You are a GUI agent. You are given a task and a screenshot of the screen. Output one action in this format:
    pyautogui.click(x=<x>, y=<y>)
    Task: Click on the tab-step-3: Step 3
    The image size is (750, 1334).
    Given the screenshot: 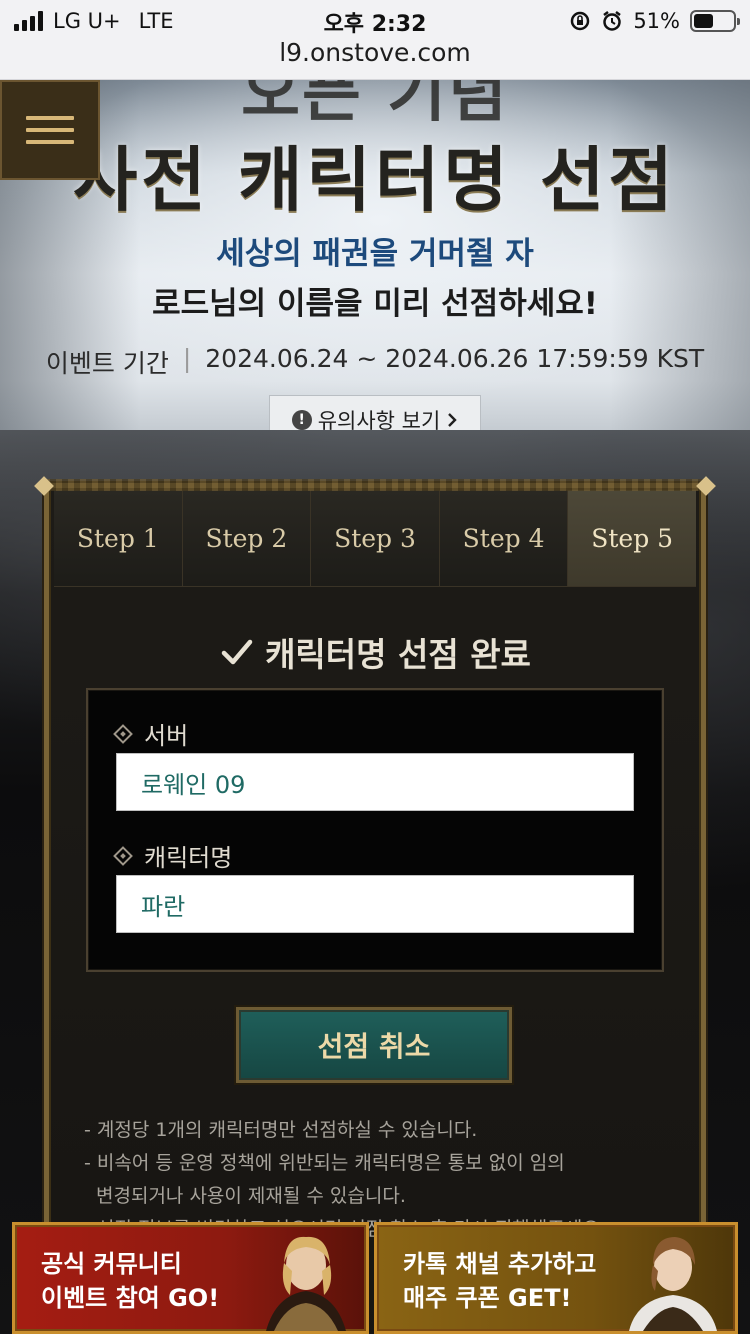 What is the action you would take?
    pyautogui.click(x=375, y=538)
    